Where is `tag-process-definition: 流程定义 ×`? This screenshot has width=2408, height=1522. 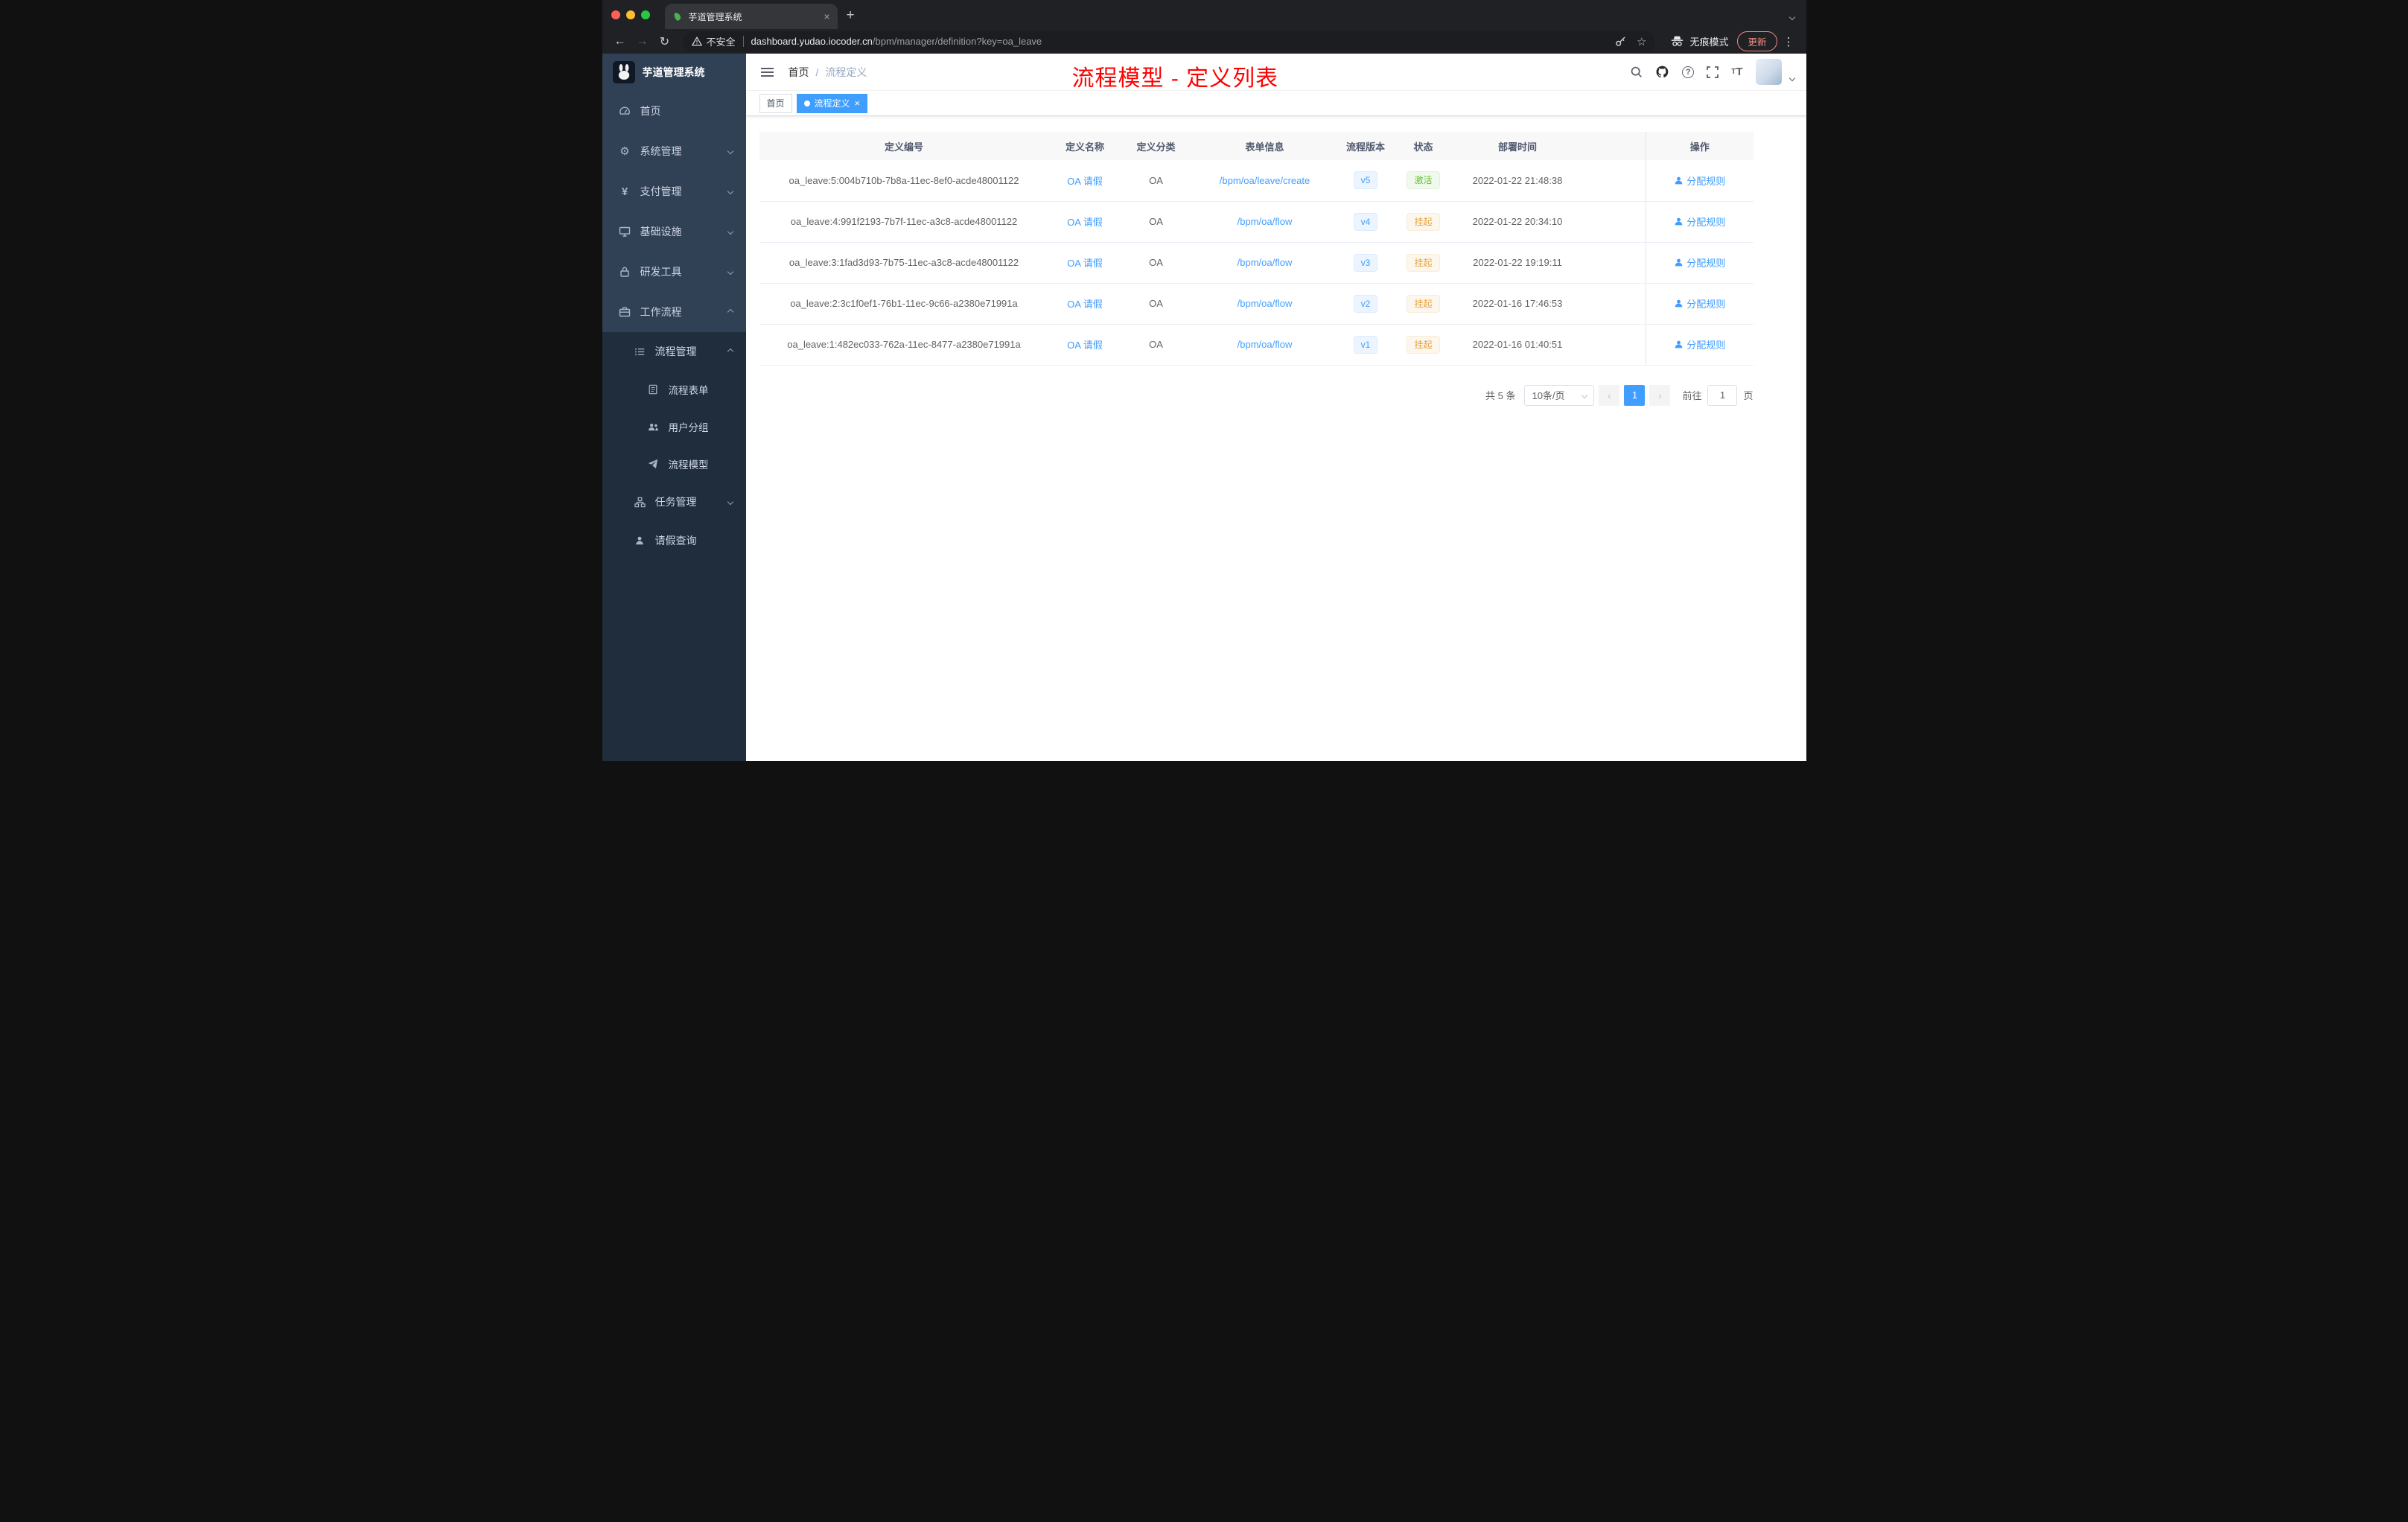
tag-process-definition: 流程定义 × is located at coordinates (832, 103).